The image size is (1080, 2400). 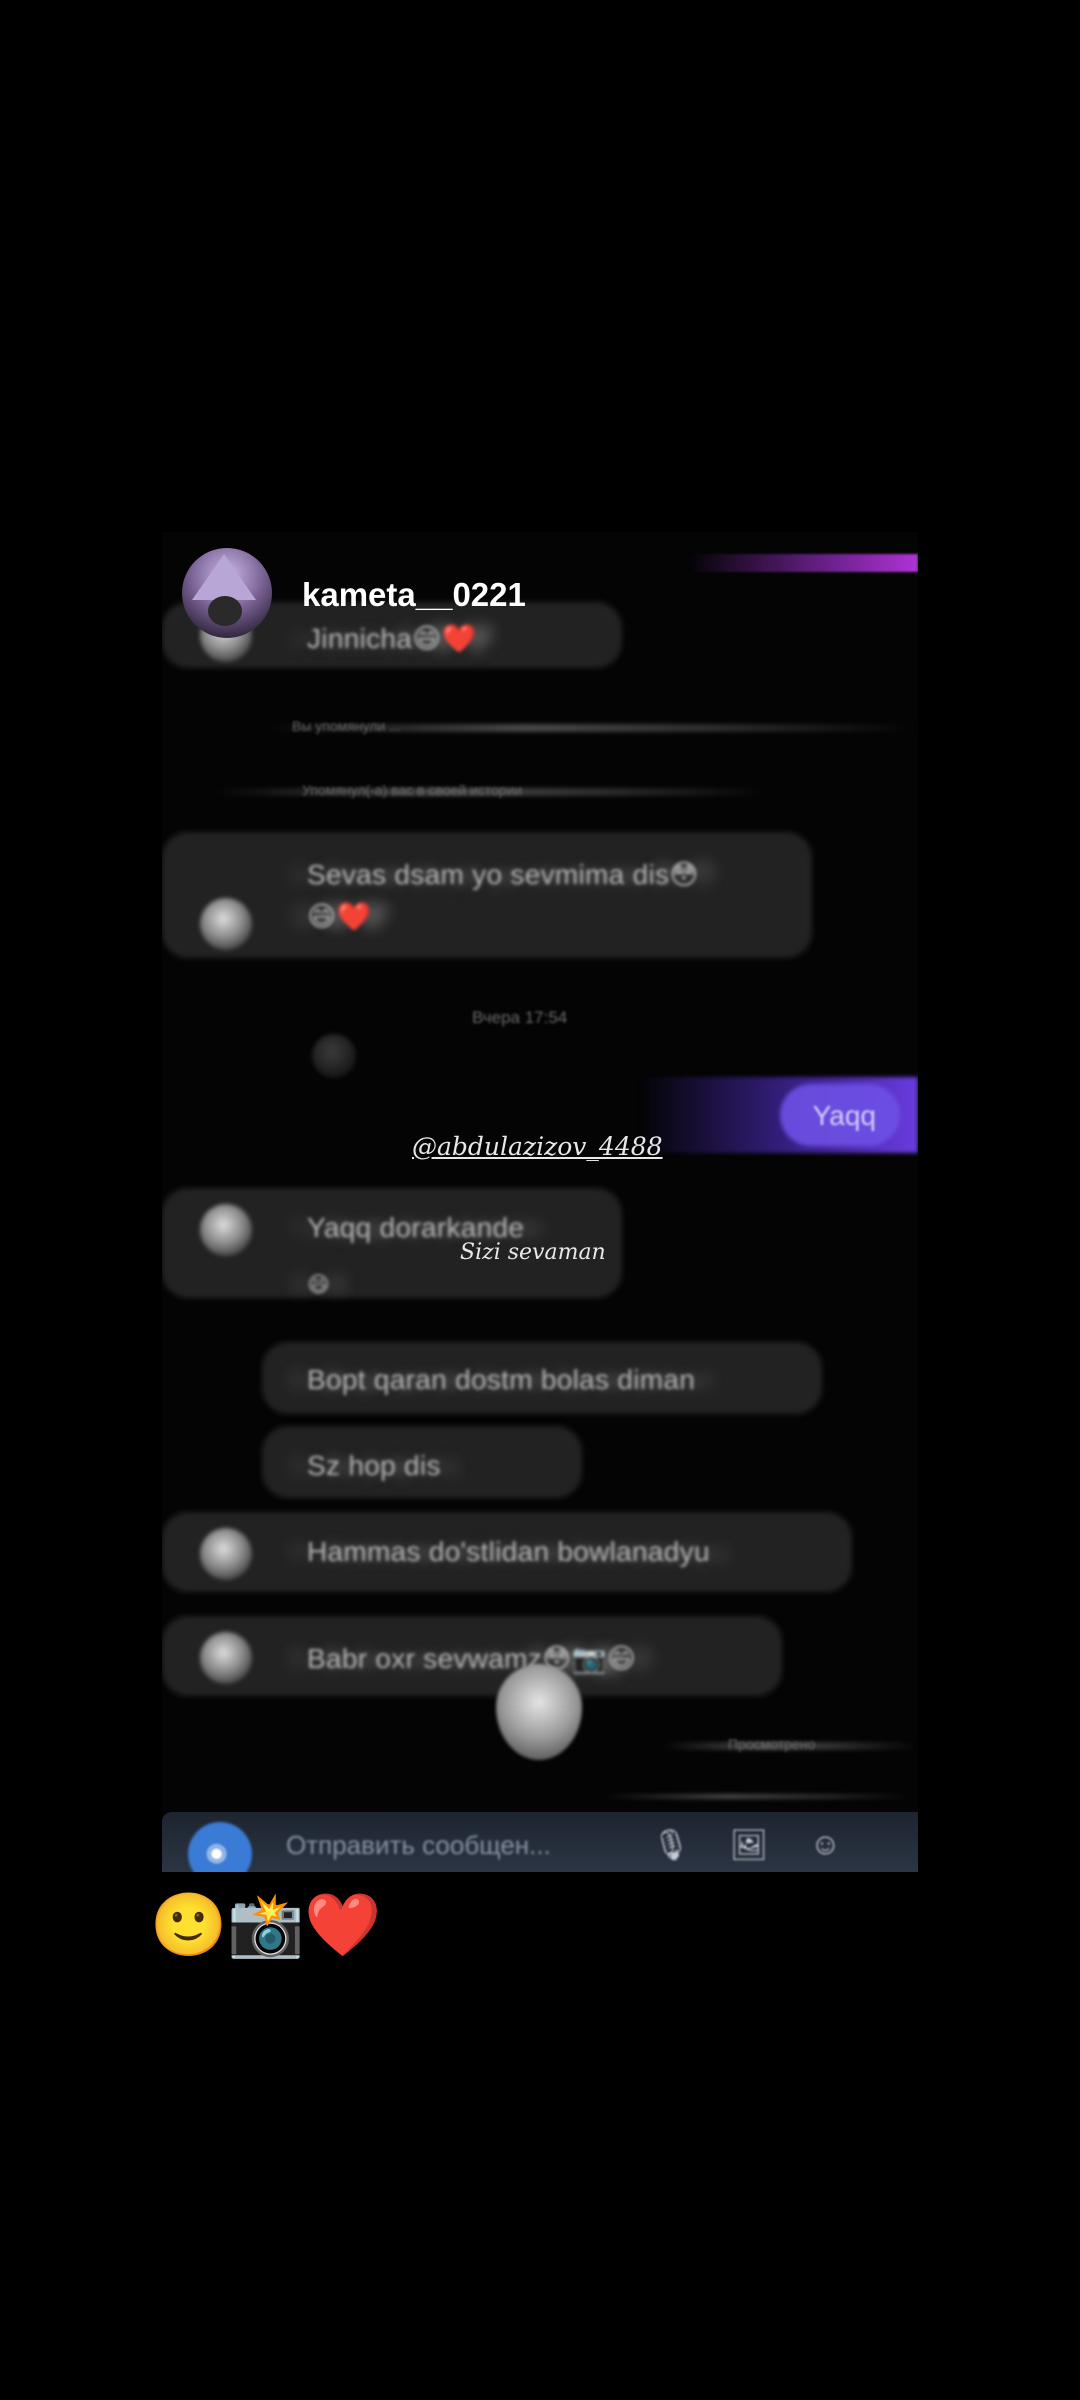 I want to click on seen-status: Просмотрено, so click(x=772, y=1744).